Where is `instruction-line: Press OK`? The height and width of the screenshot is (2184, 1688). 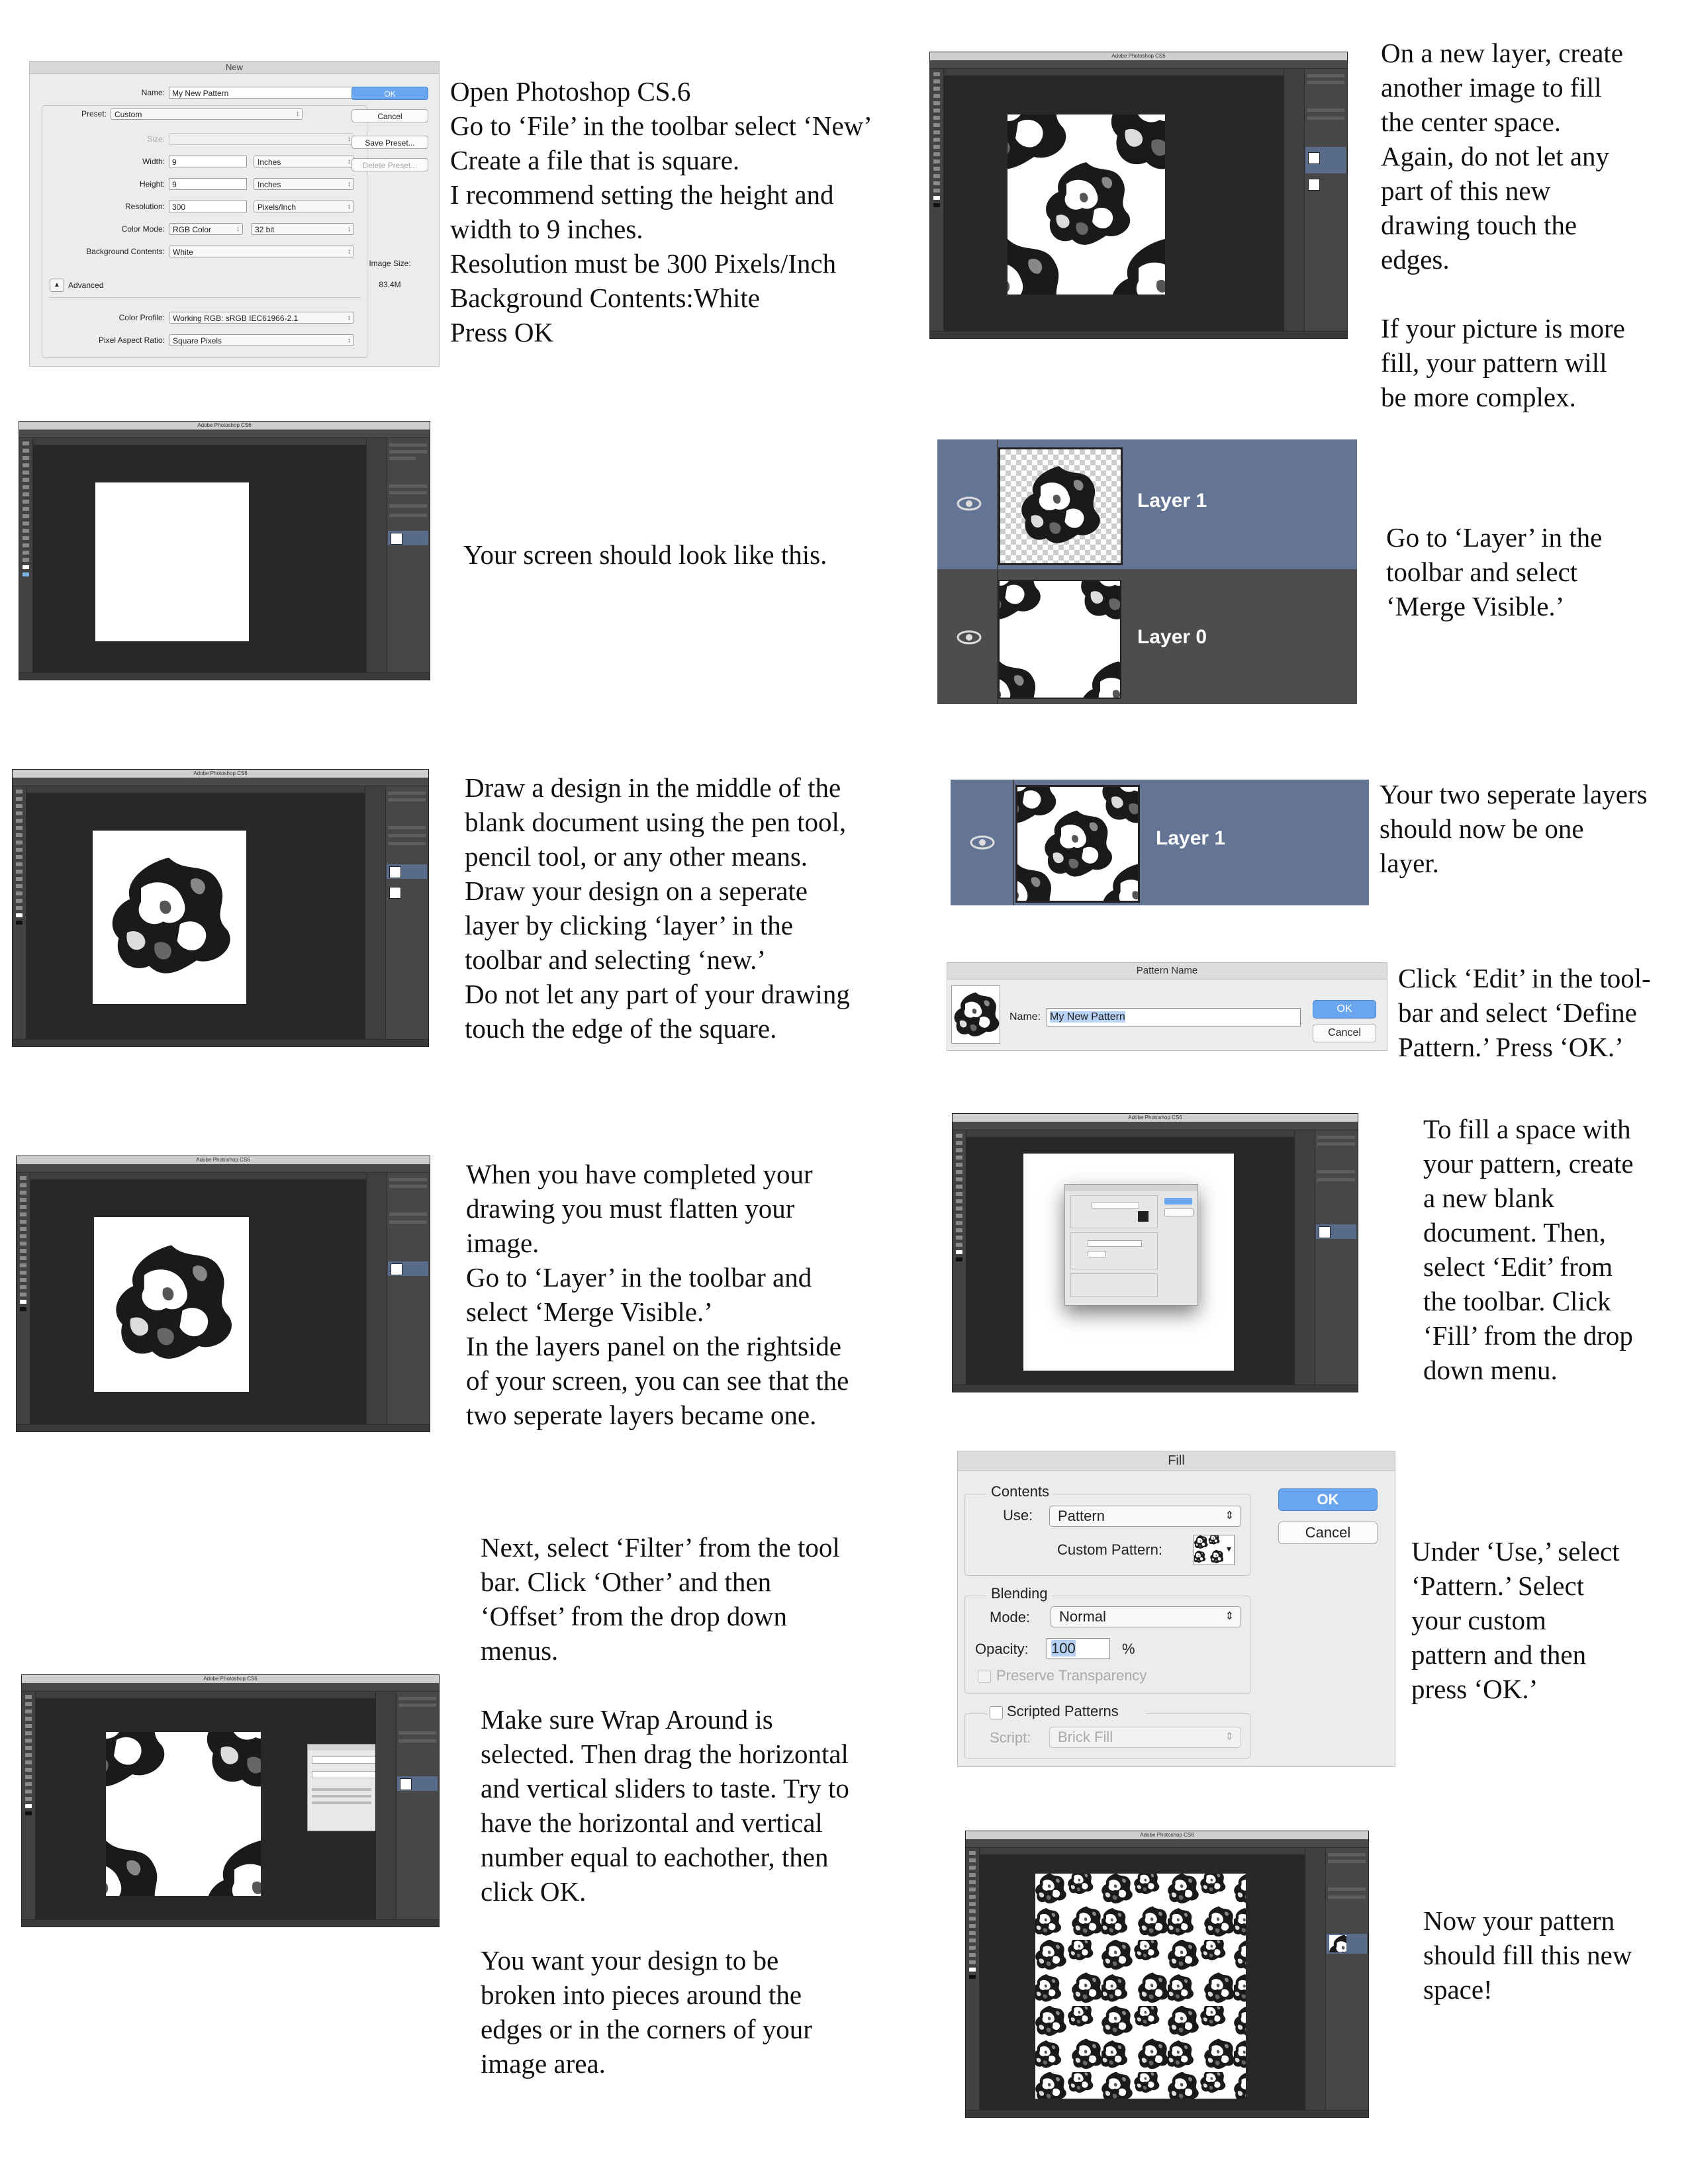
instruction-line: Press OK is located at coordinates (502, 332).